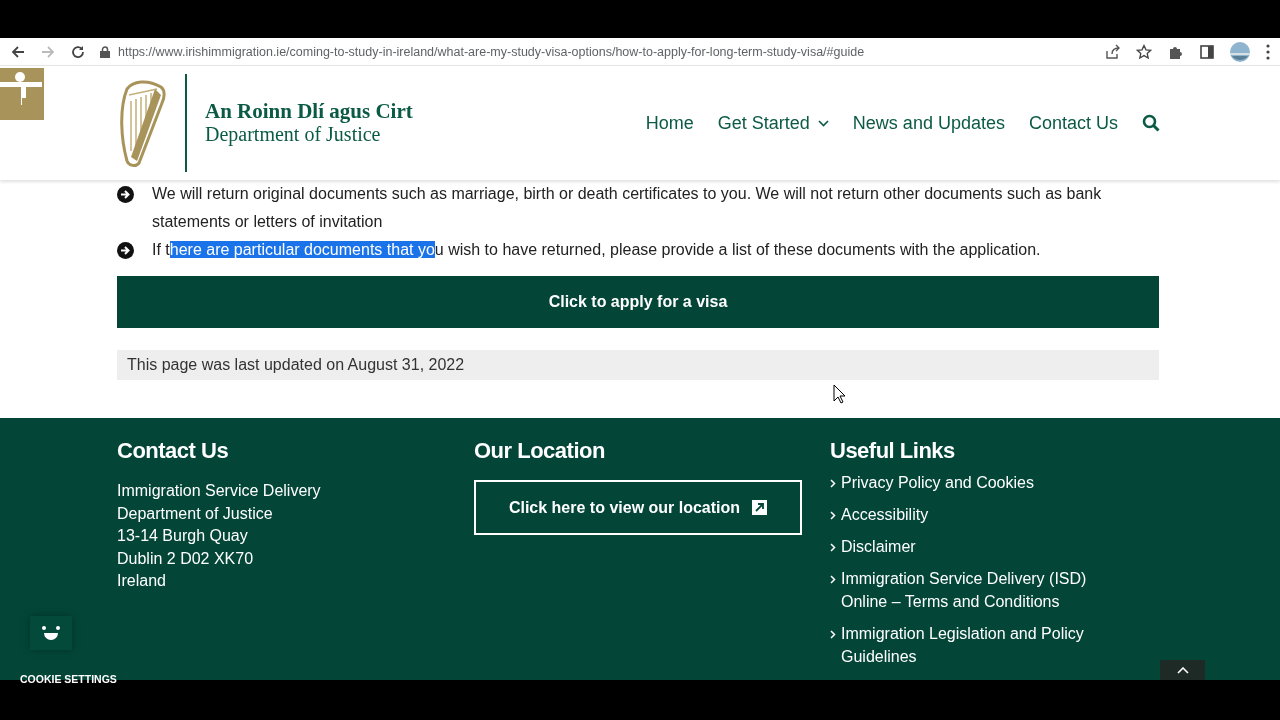 The image size is (1280, 720). I want to click on address-line: Immigration Service Delivery, so click(219, 491).